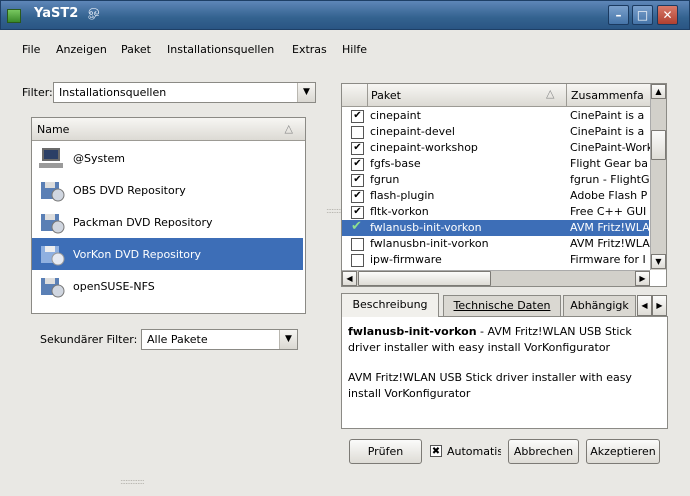 Image resolution: width=690 pixels, height=496 pixels. Describe the element at coordinates (385, 451) in the screenshot. I see `check-button: Prüfen` at that location.